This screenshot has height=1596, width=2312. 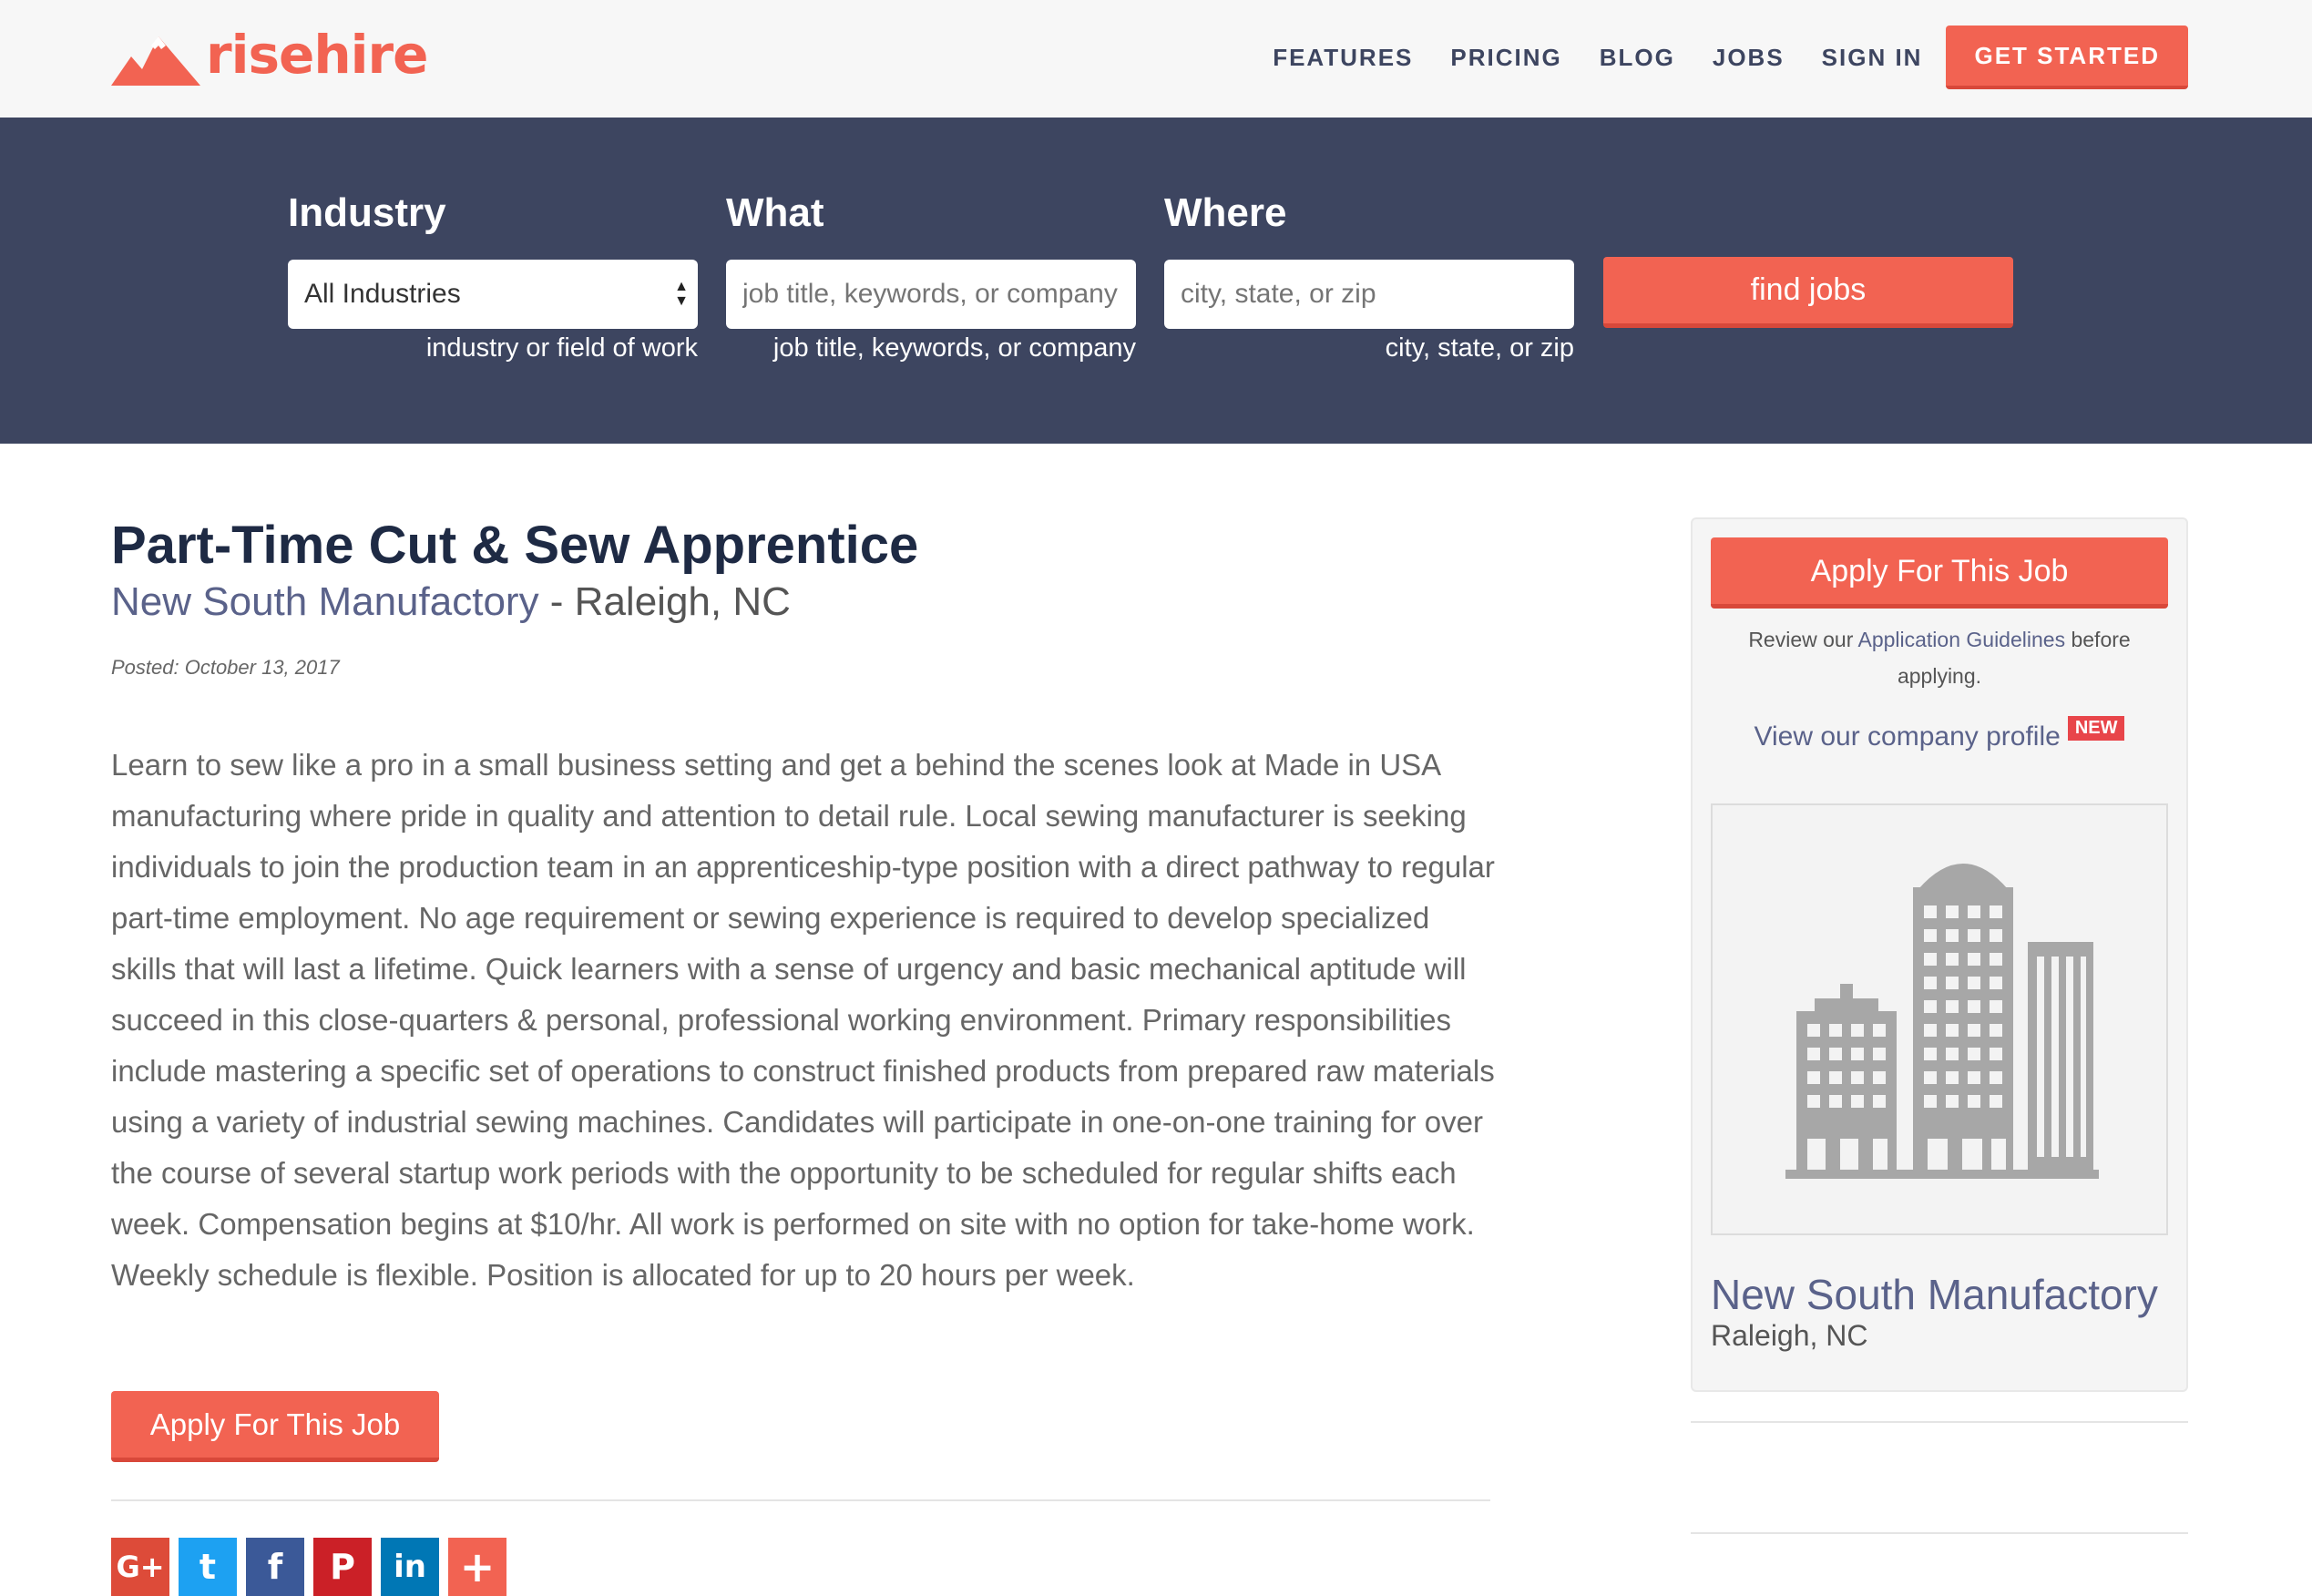 I want to click on where-label: Where, so click(x=1226, y=212).